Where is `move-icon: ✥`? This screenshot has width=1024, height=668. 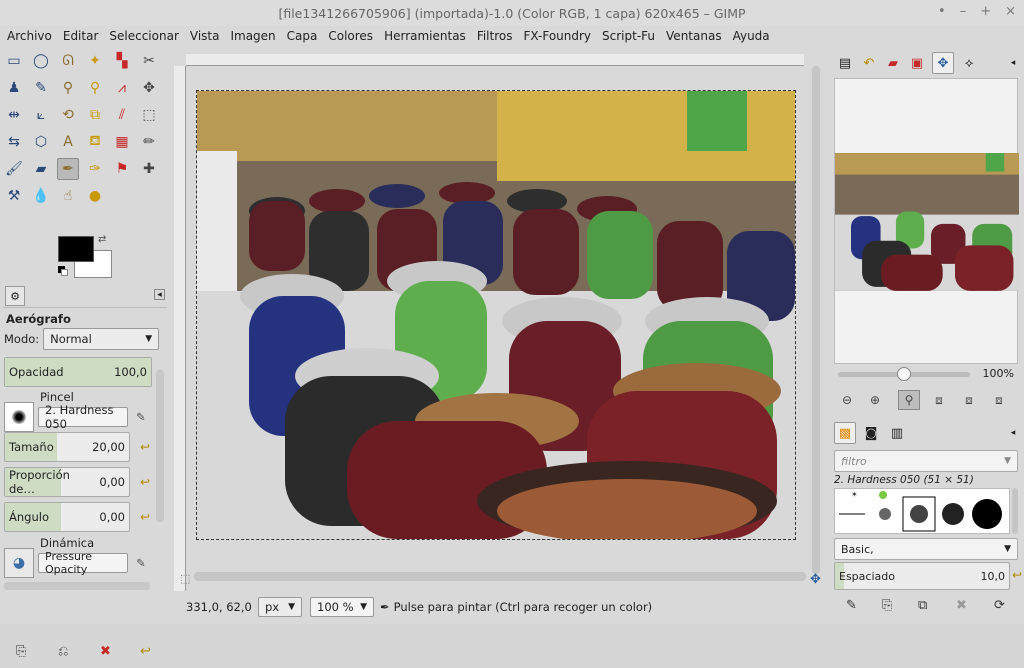
move-icon: ✥ is located at coordinates (149, 88).